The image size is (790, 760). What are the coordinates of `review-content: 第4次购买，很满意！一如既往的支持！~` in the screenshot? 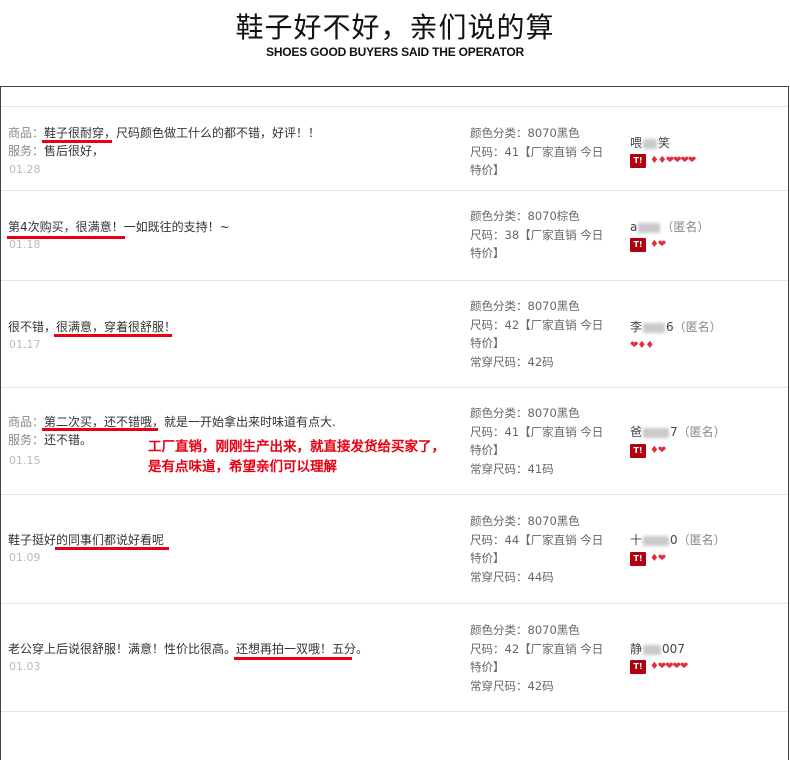 It's located at (119, 227).